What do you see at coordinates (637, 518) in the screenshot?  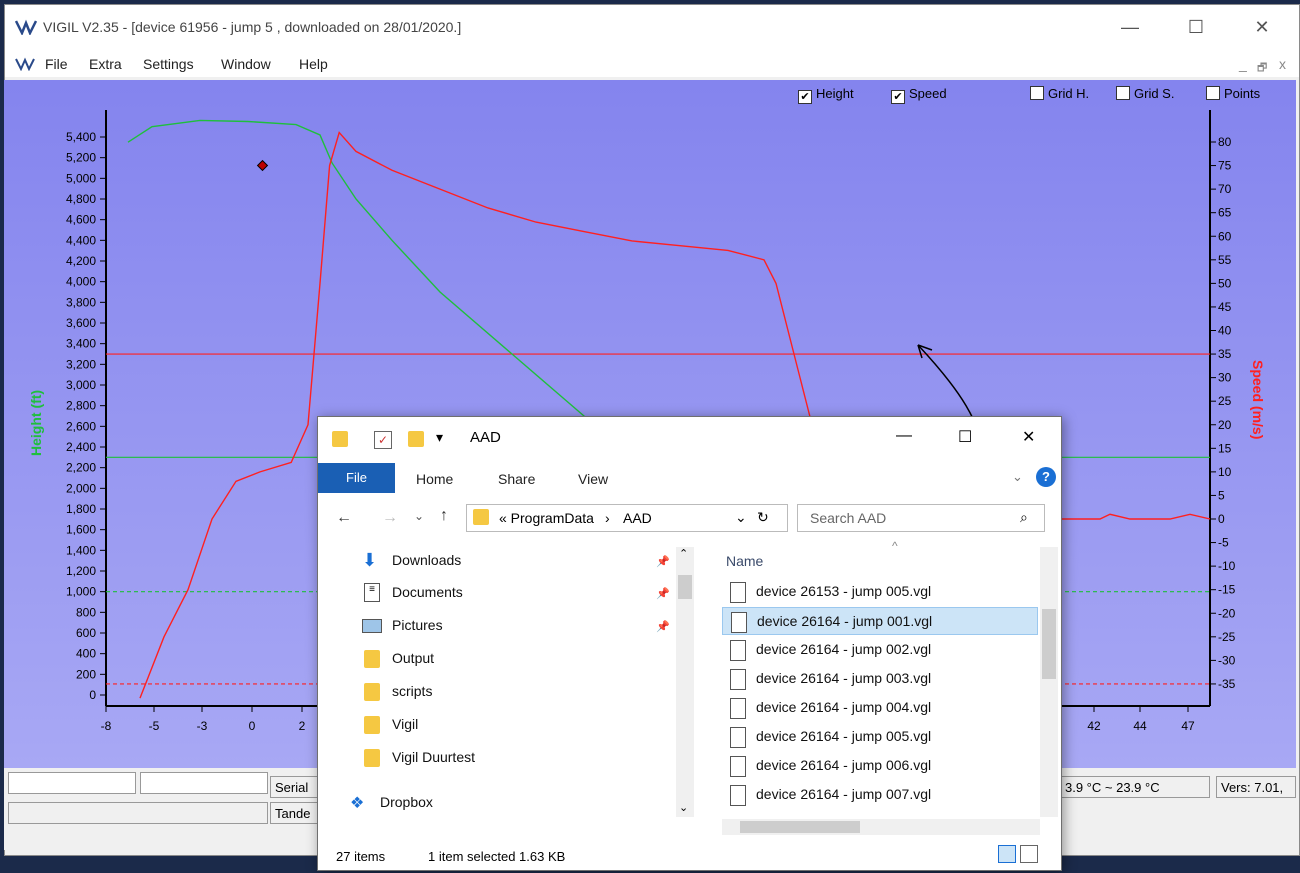 I see `breadcrumb-aad: AAD` at bounding box center [637, 518].